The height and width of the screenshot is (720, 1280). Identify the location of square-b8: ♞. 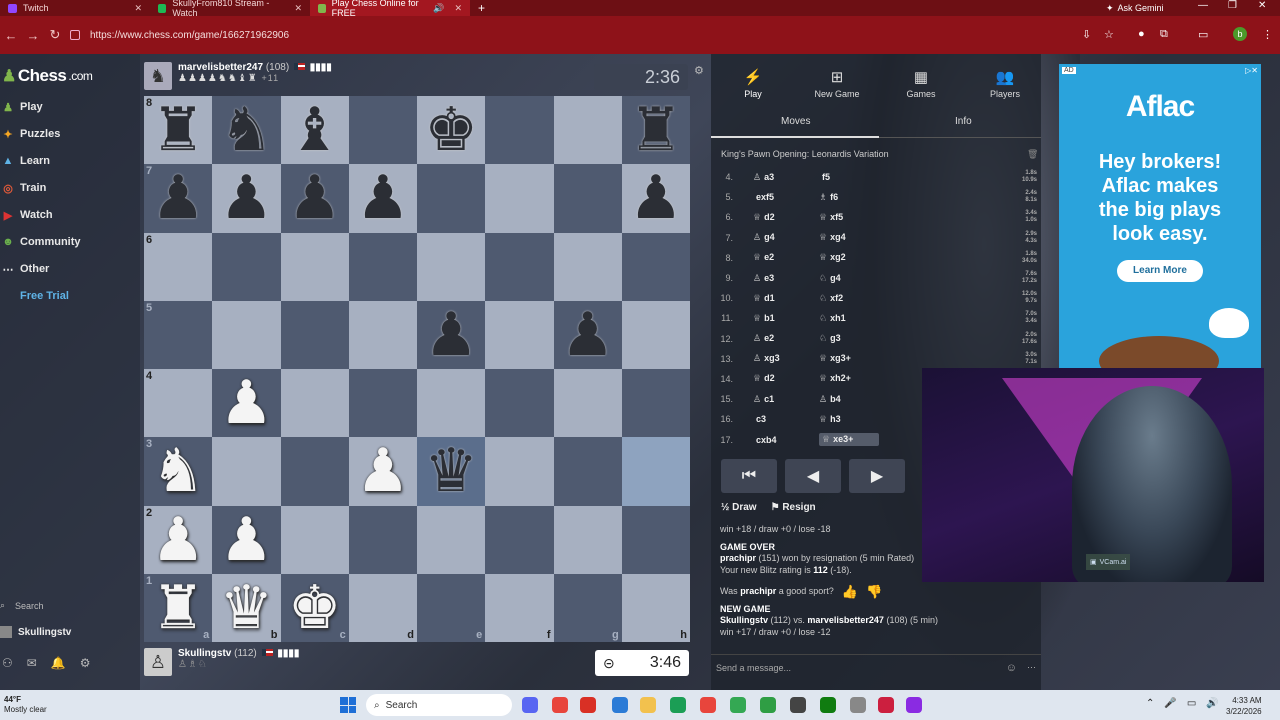
(246, 130).